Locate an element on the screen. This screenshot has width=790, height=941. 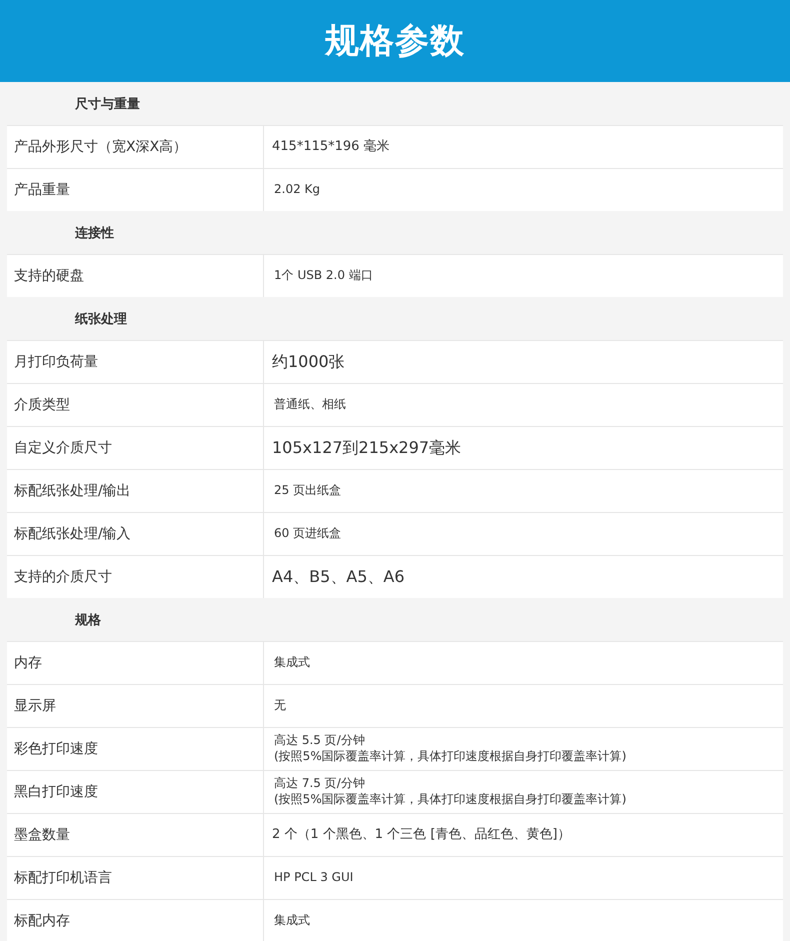
spec-value: HP PCL 3 GUI is located at coordinates (313, 877).